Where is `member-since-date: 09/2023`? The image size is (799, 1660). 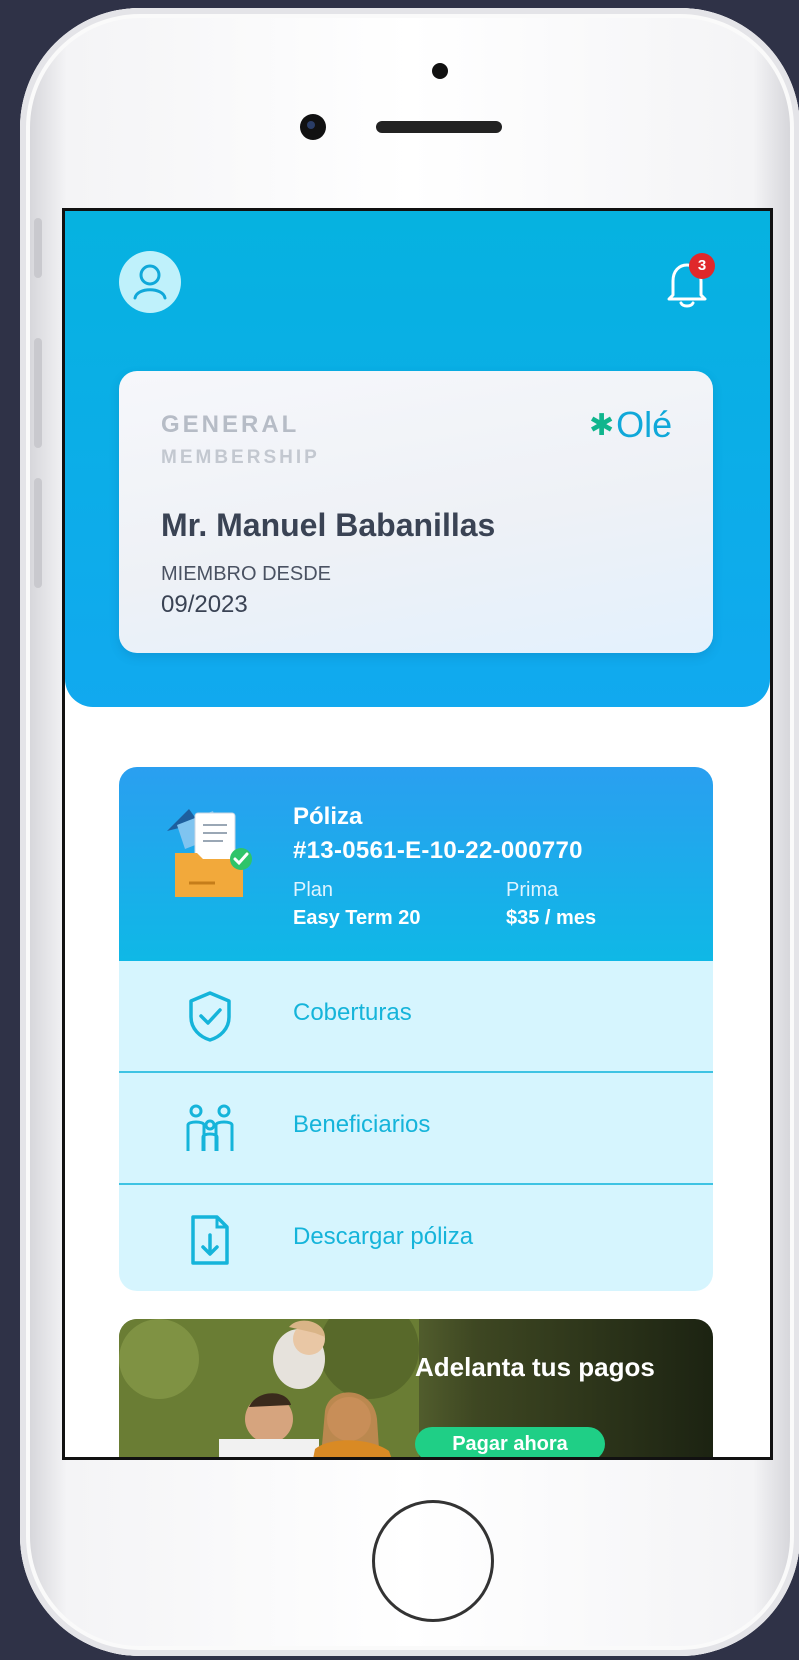 member-since-date: 09/2023 is located at coordinates (204, 604).